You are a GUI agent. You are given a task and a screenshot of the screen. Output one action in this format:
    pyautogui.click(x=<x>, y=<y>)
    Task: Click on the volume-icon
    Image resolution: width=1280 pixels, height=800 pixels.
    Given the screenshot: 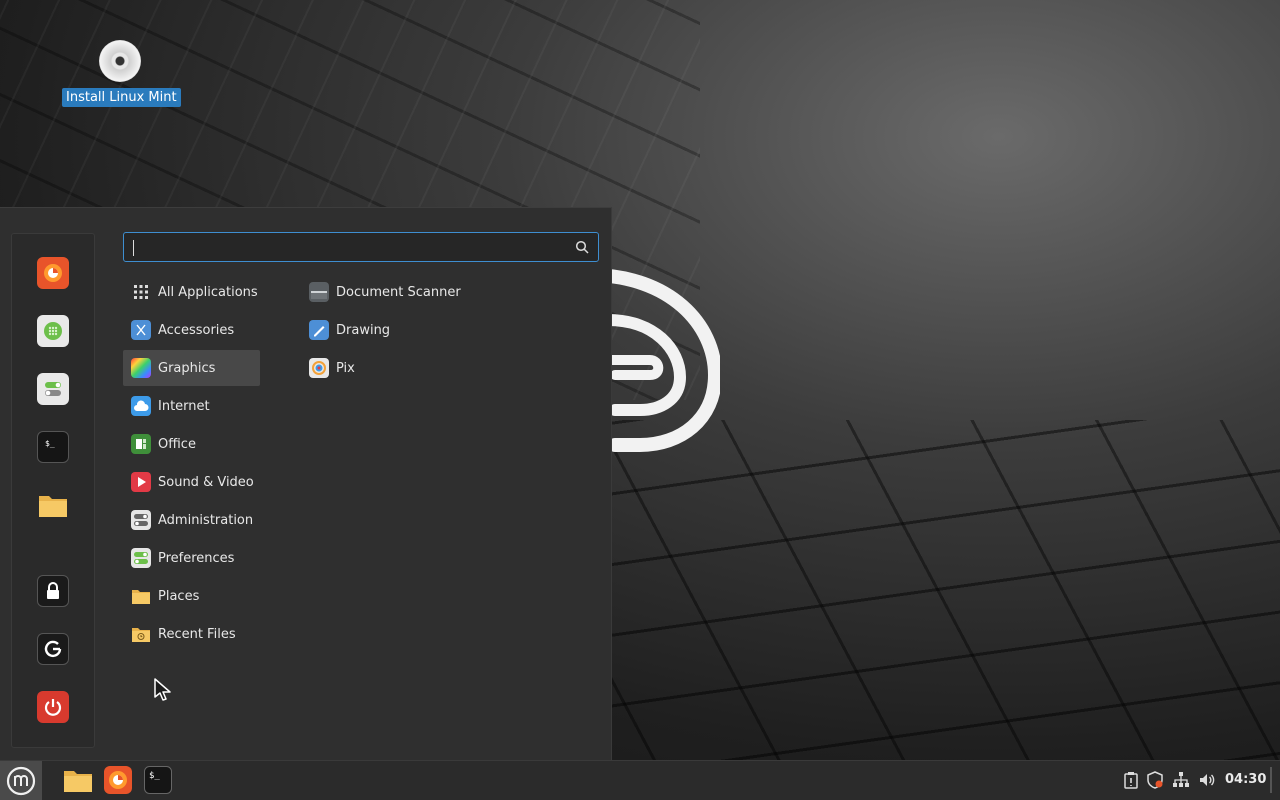 What is the action you would take?
    pyautogui.click(x=1207, y=780)
    